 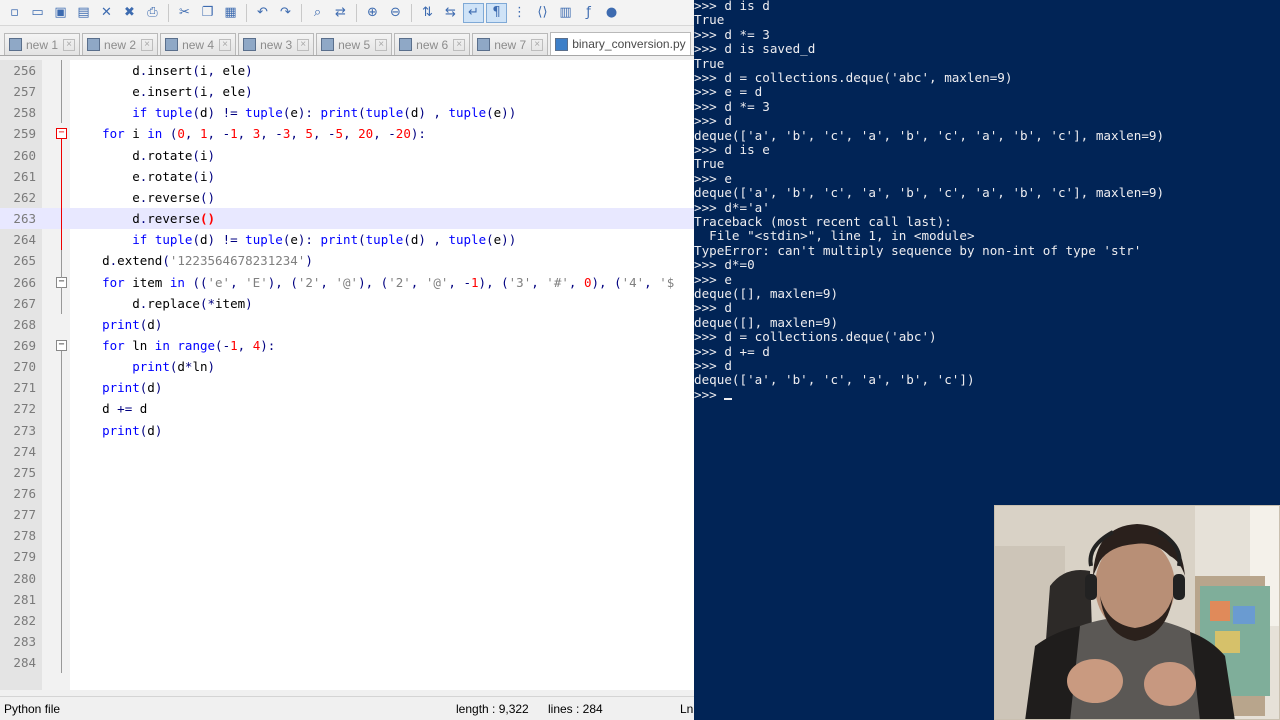 I want to click on code-line: 284, so click(x=347, y=662).